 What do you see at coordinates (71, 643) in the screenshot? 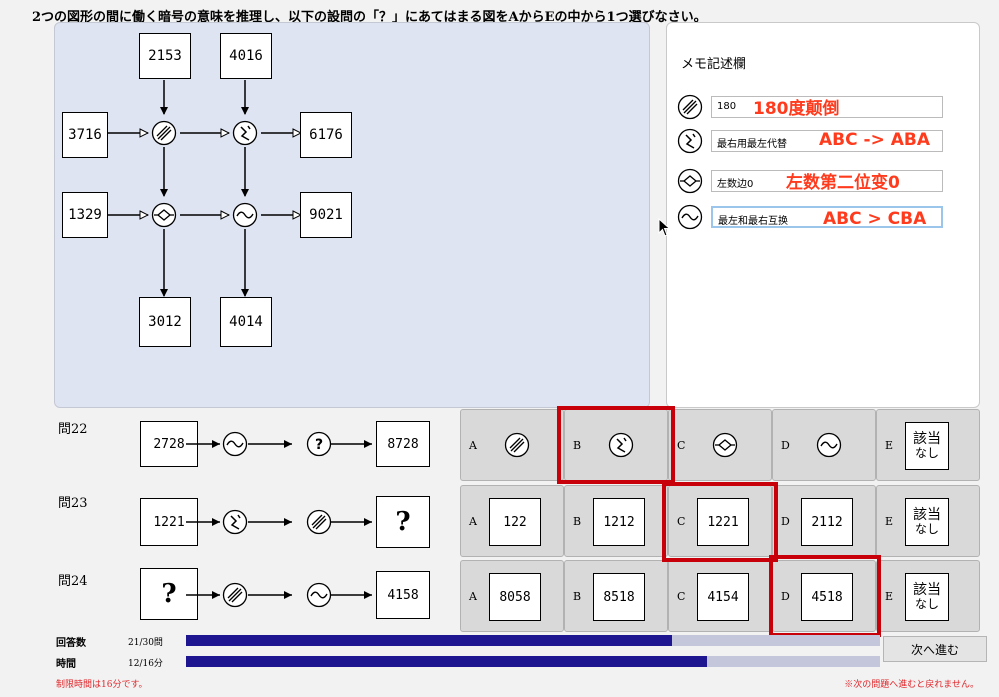
I see `answered-label: 回答数` at bounding box center [71, 643].